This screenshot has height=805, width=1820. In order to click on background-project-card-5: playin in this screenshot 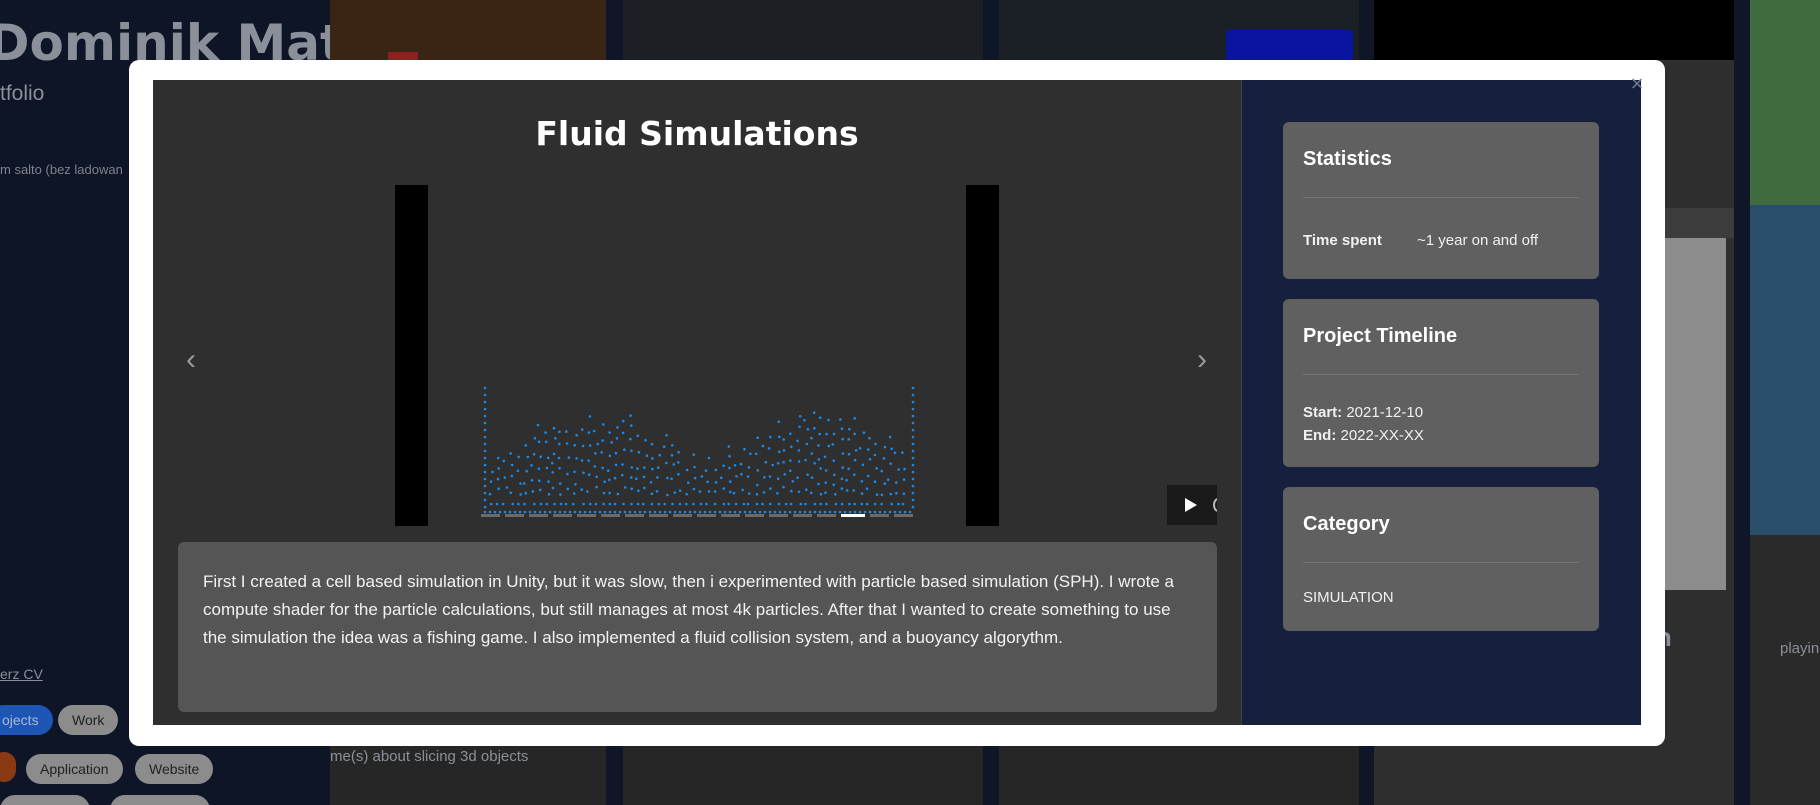, I will do `click(1785, 402)`.